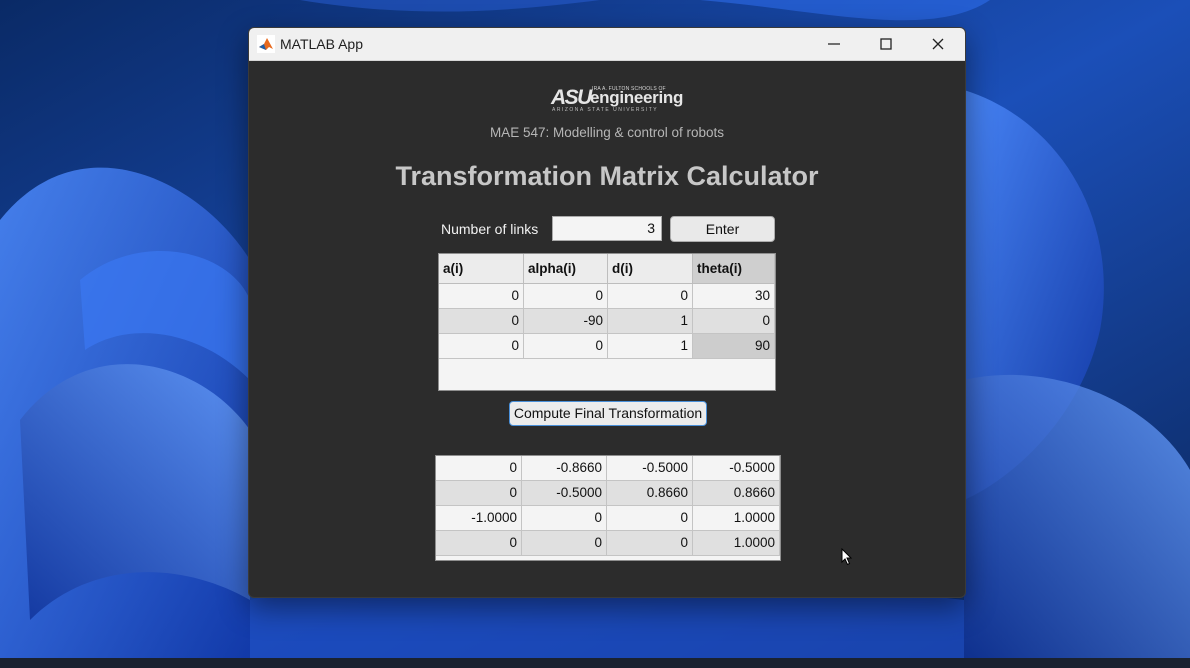 Image resolution: width=1190 pixels, height=668 pixels. Describe the element at coordinates (734, 296) in the screenshot. I see `table-cell: 30` at that location.